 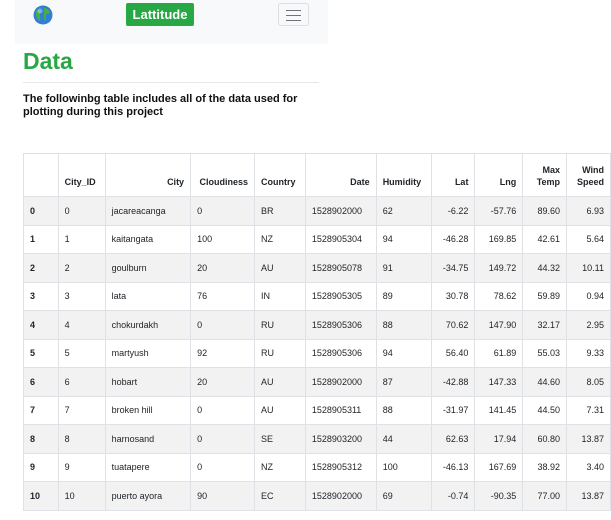 I want to click on humidity-cell: 100, so click(x=403, y=467).